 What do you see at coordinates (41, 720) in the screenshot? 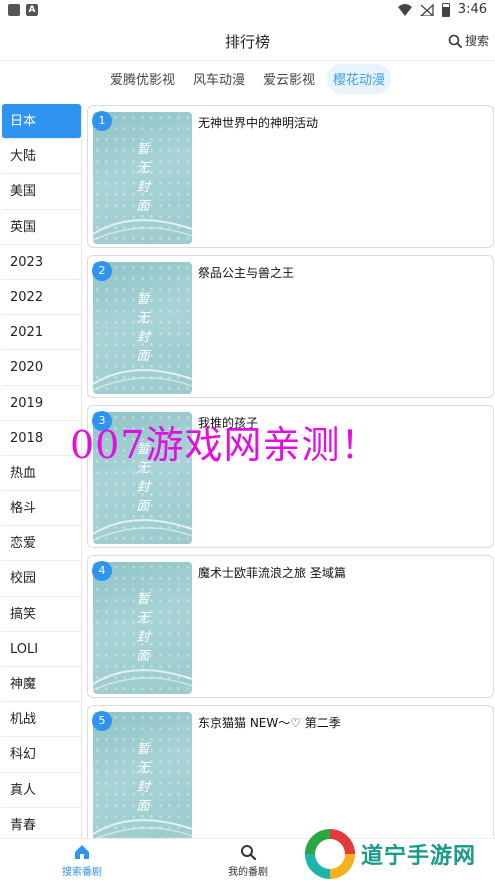
I see `sidebar-item: 机战` at bounding box center [41, 720].